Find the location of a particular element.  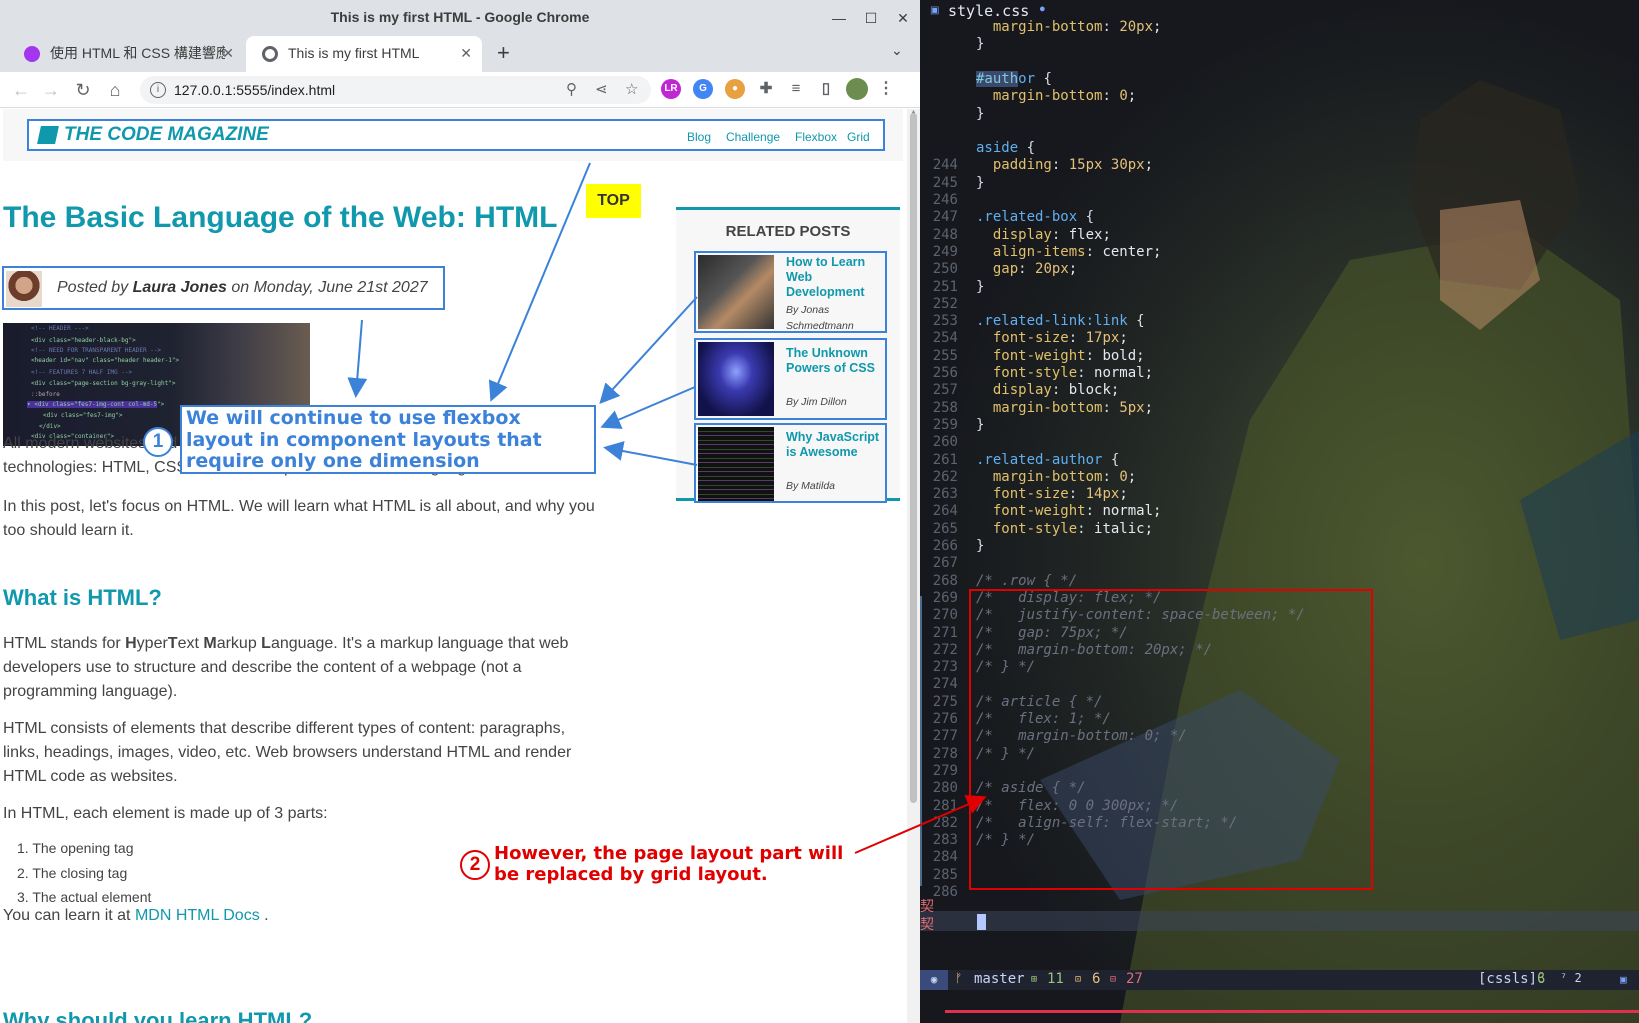

code-line: 258 margin-bottom: 5px; is located at coordinates (1279, 408).